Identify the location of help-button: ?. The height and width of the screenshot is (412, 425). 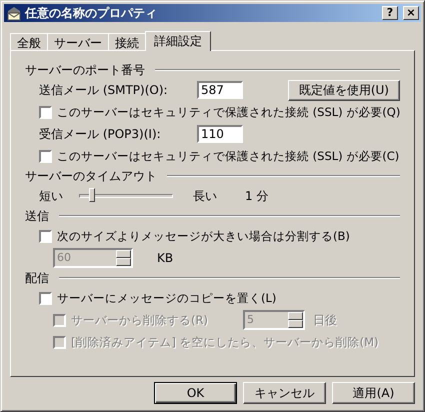
(390, 13).